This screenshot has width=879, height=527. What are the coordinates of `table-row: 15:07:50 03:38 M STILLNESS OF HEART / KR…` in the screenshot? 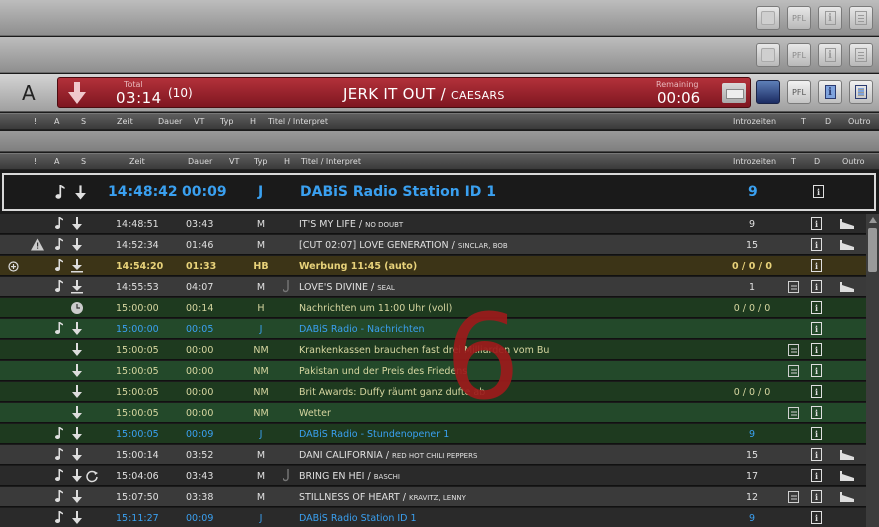 It's located at (433, 497).